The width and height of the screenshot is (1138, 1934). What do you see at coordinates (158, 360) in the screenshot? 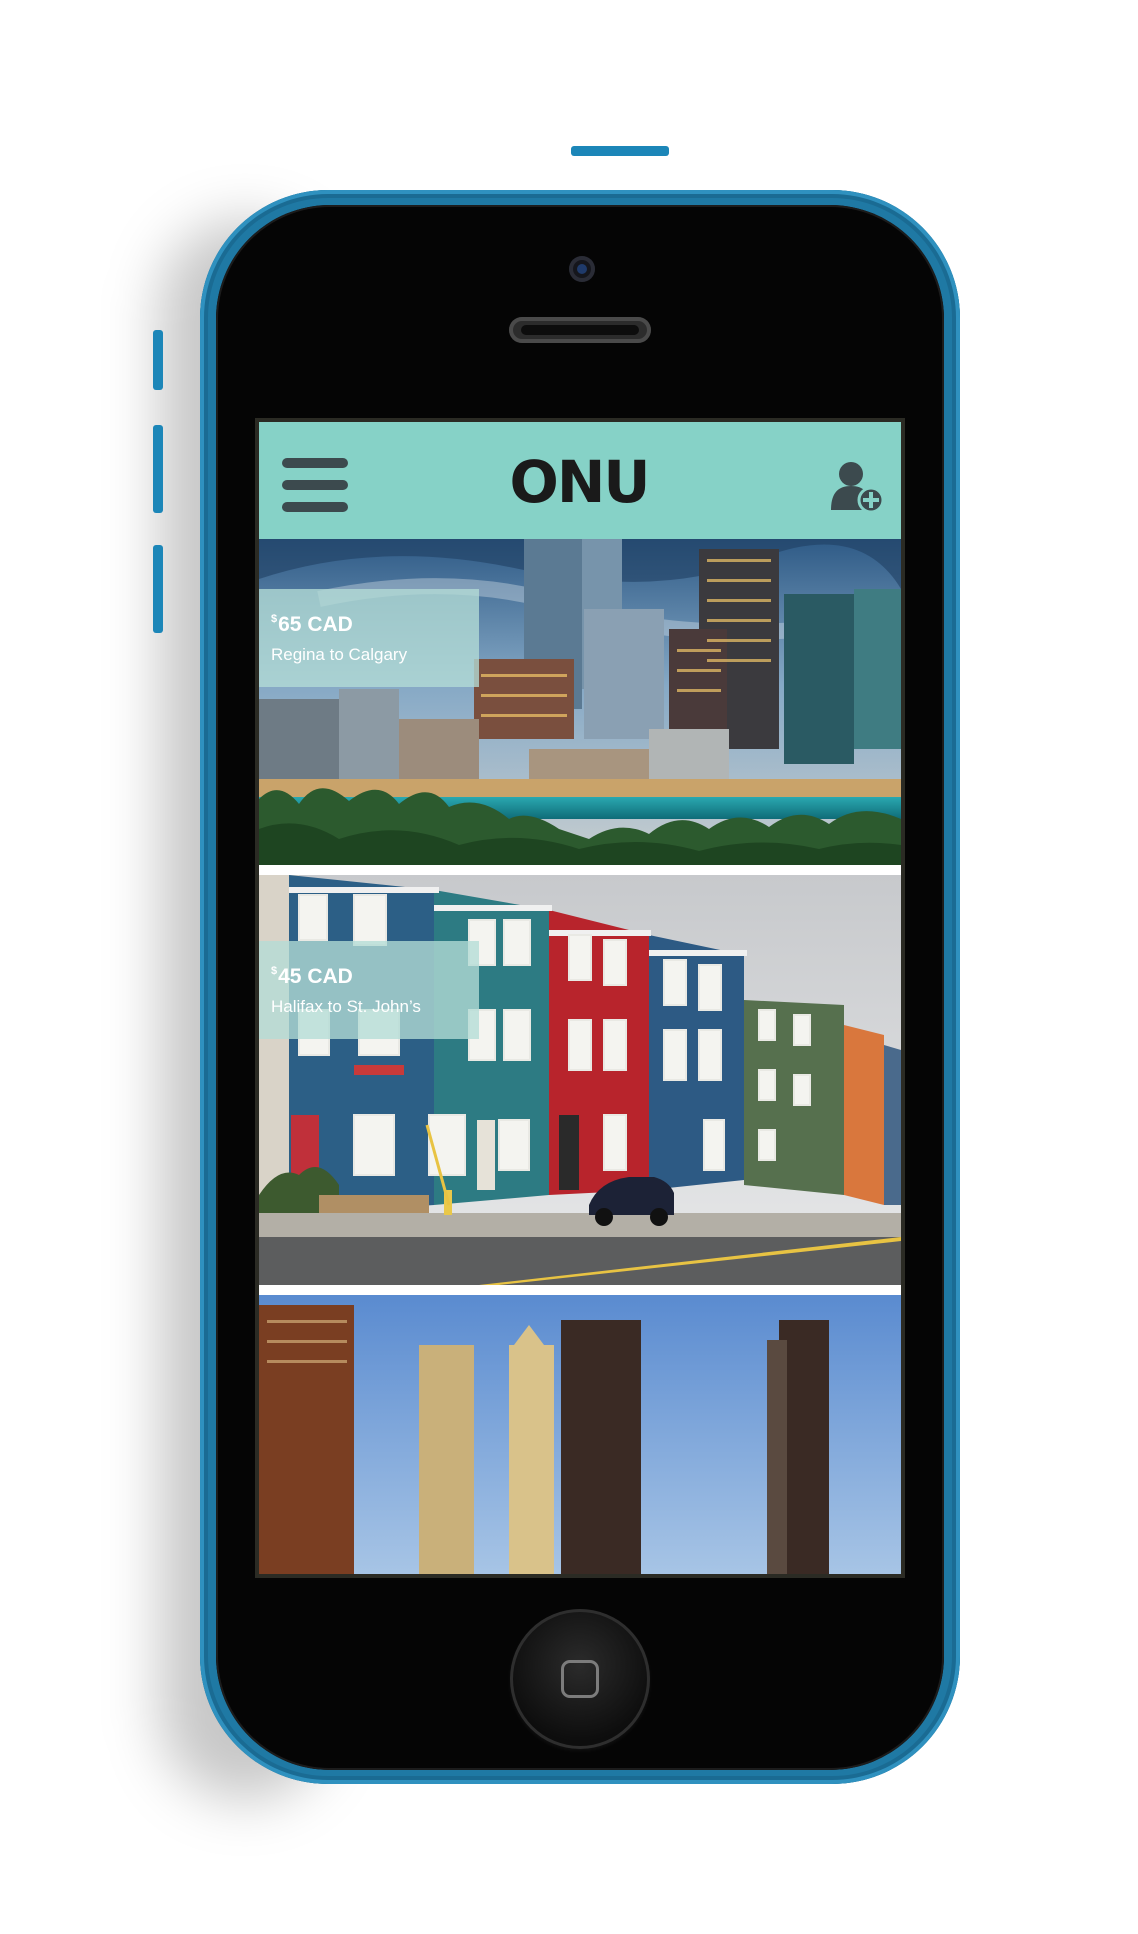
I see `mute-switch` at bounding box center [158, 360].